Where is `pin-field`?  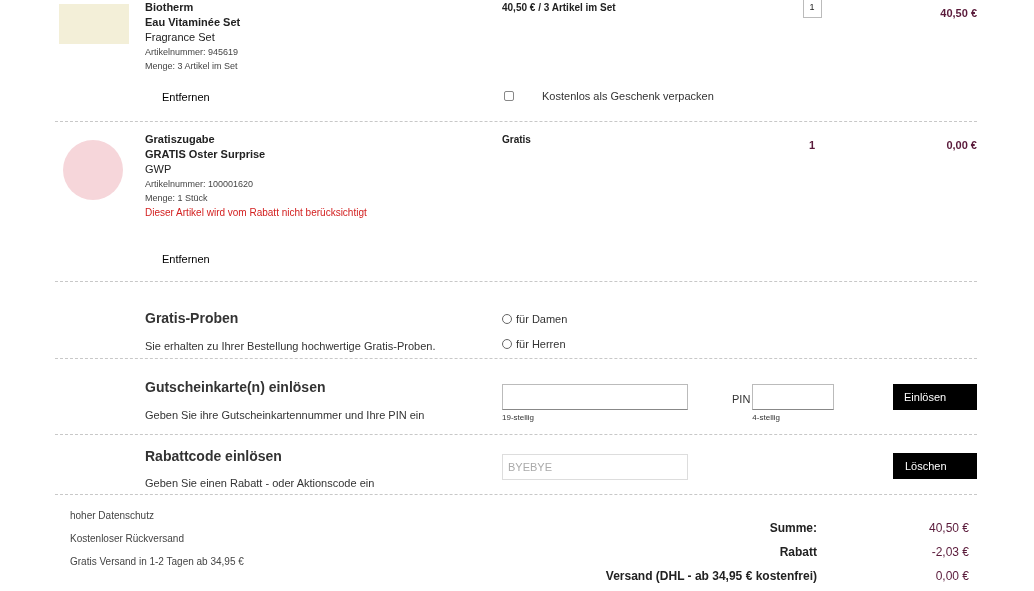 pin-field is located at coordinates (793, 397).